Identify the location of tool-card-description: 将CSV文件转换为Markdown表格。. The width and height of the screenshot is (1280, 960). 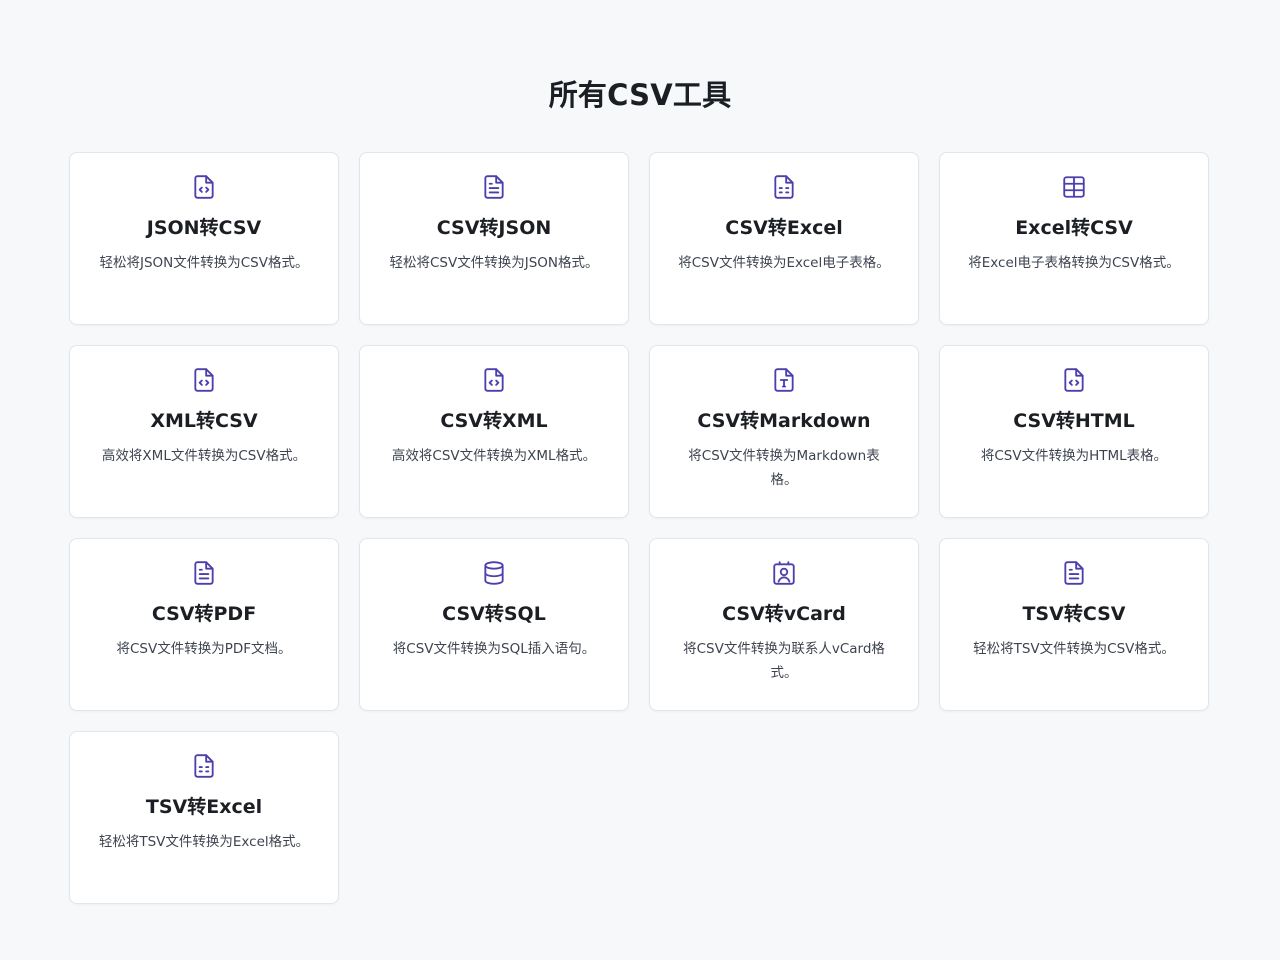
(784, 468).